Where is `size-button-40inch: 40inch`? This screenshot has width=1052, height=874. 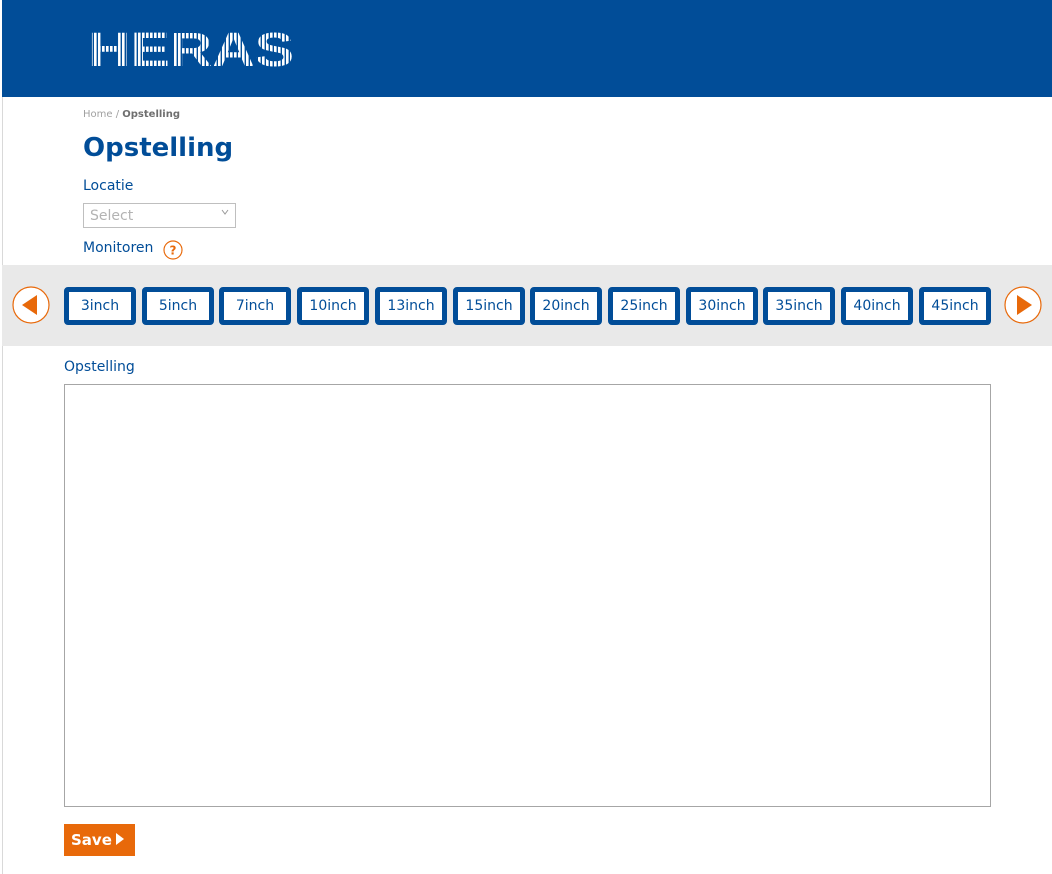
size-button-40inch: 40inch is located at coordinates (877, 306).